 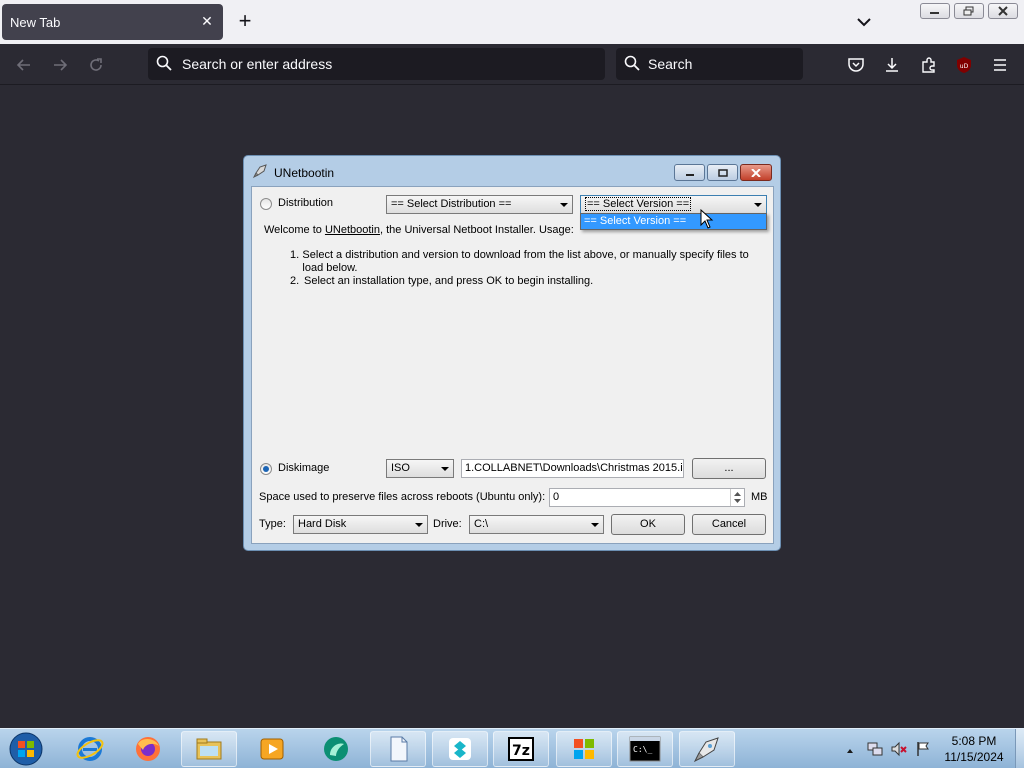 I want to click on cmd-icon: C:\_, so click(x=645, y=749).